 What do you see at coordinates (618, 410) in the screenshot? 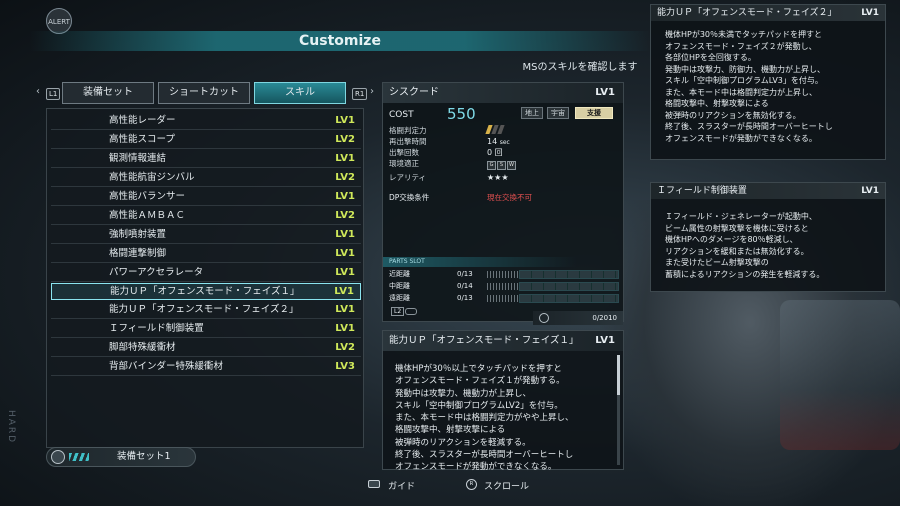
I see `description-scrollbar` at bounding box center [618, 410].